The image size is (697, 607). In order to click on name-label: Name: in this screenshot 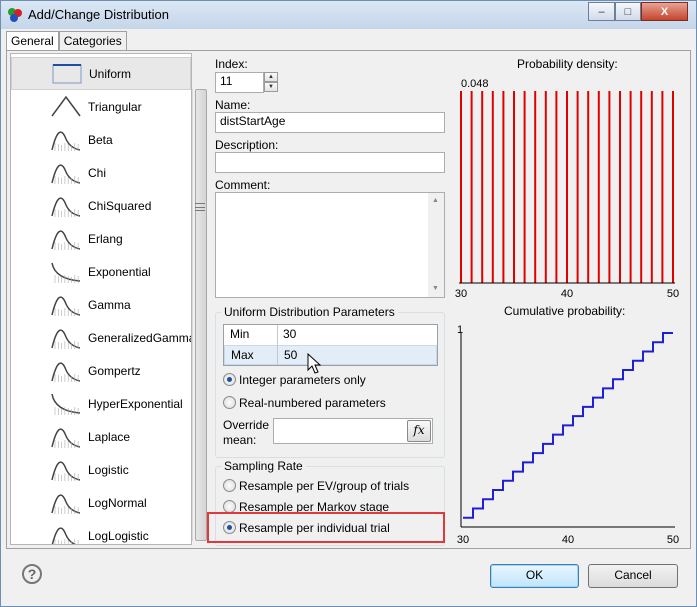, I will do `click(233, 105)`.